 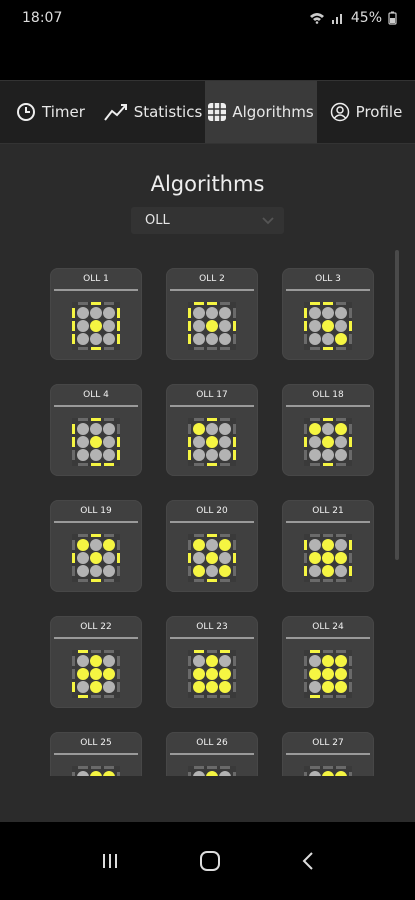 What do you see at coordinates (110, 861) in the screenshot?
I see `recent-apps-icon` at bounding box center [110, 861].